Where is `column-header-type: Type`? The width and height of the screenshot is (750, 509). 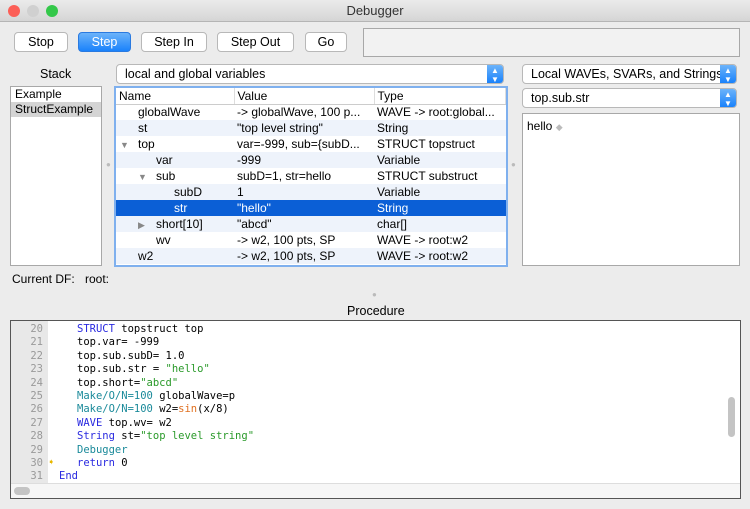
column-header-type: Type is located at coordinates (440, 96).